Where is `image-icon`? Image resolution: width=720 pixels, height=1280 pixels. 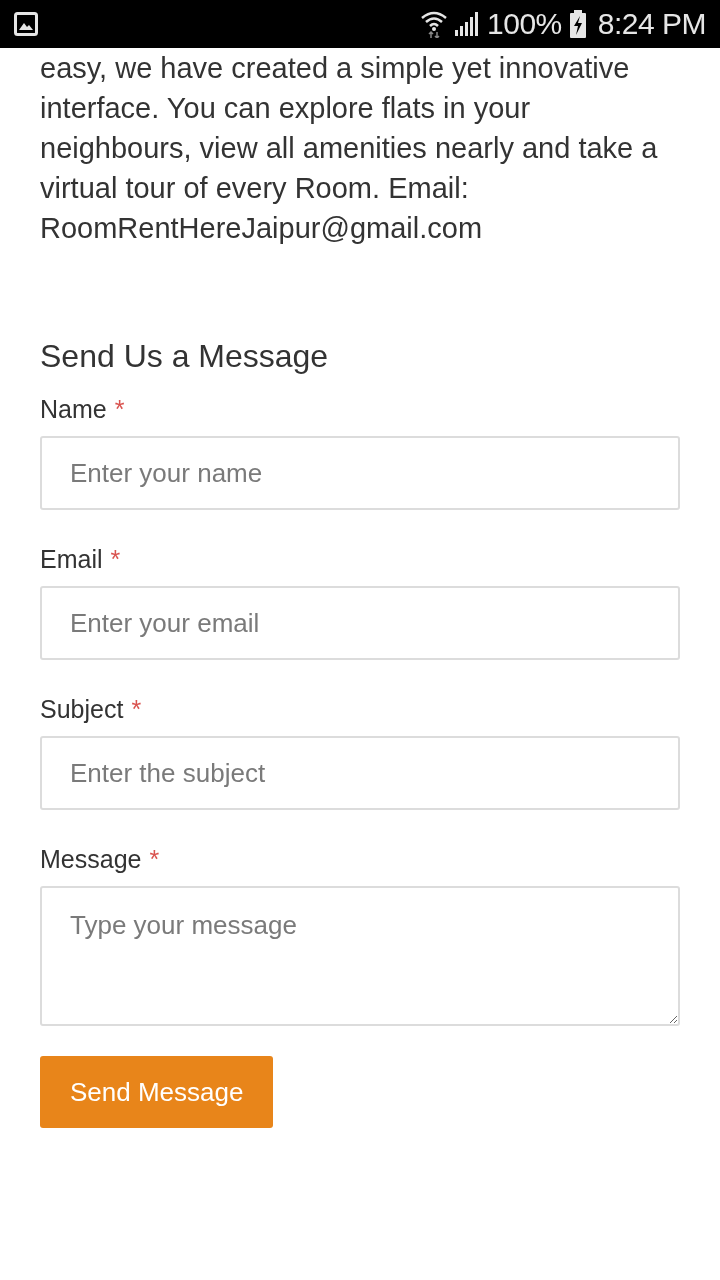
image-icon is located at coordinates (26, 24).